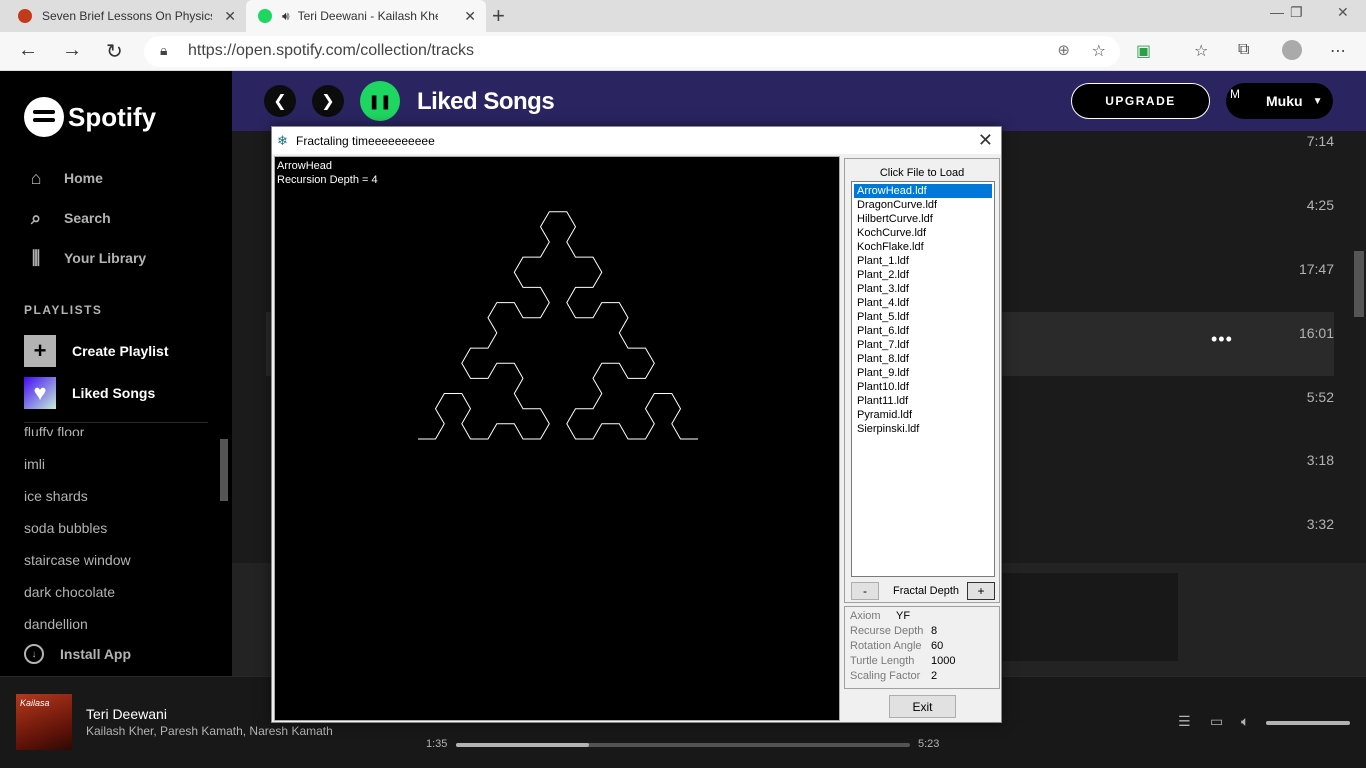  Describe the element at coordinates (1140, 101) in the screenshot. I see `upgrade-button: UPGRADE` at that location.